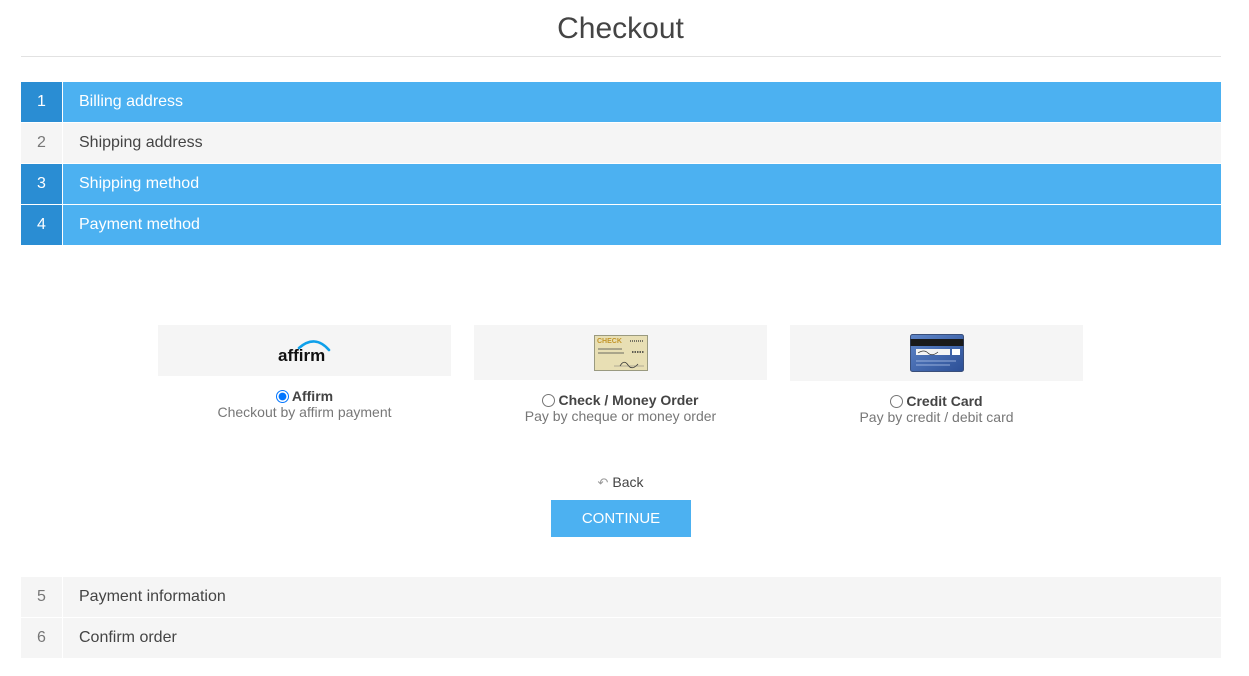  I want to click on payment-option-name: Credit Card, so click(944, 401).